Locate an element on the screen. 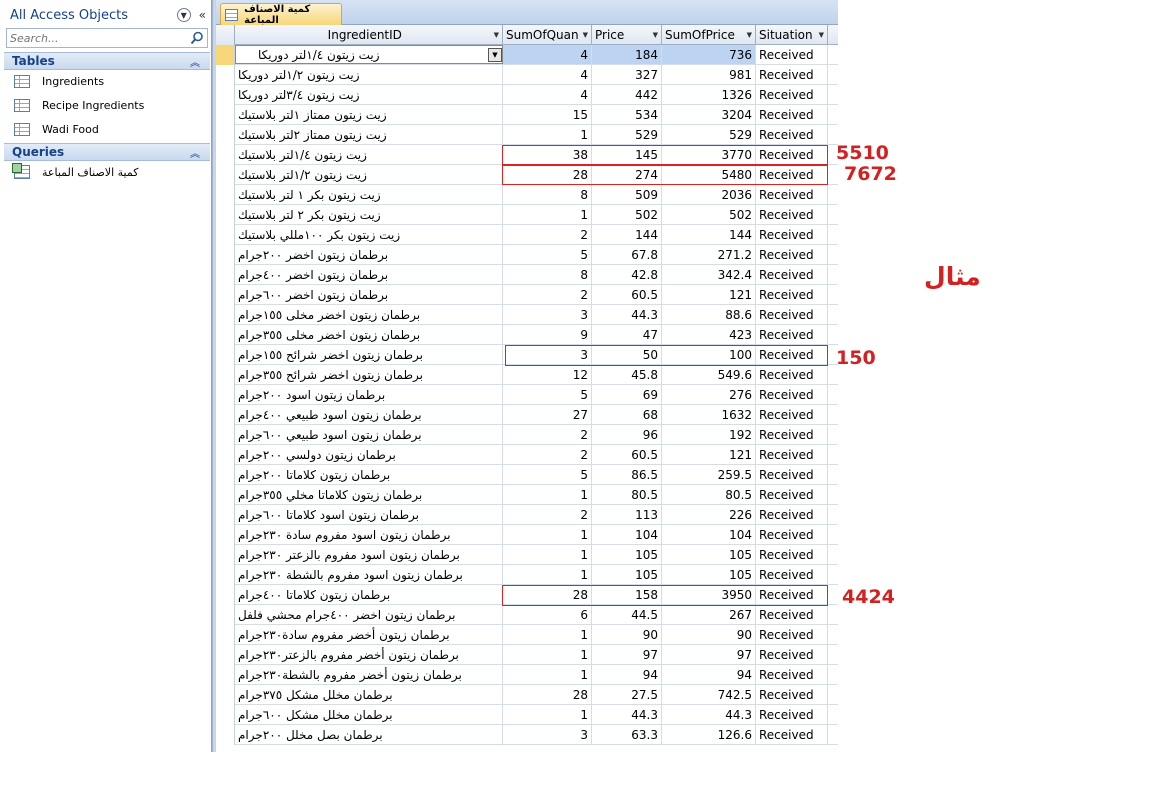  table-row: زيت زيتون ١/٤لتر دوريكا ▼ 4 184 736 Received is located at coordinates (527, 55).